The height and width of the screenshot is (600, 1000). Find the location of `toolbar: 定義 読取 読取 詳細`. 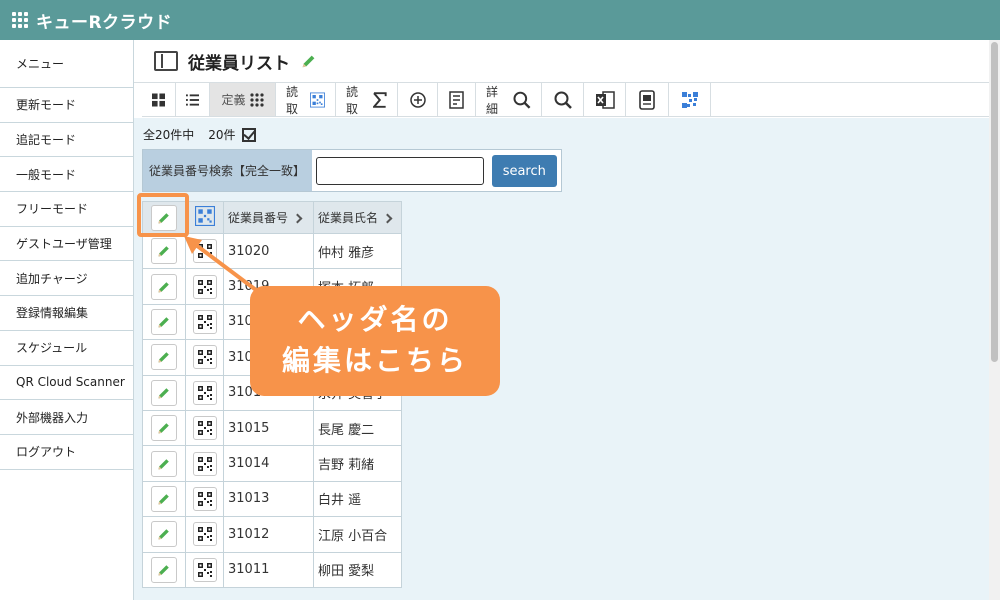

toolbar: 定義 読取 読取 詳細 is located at coordinates (565, 100).